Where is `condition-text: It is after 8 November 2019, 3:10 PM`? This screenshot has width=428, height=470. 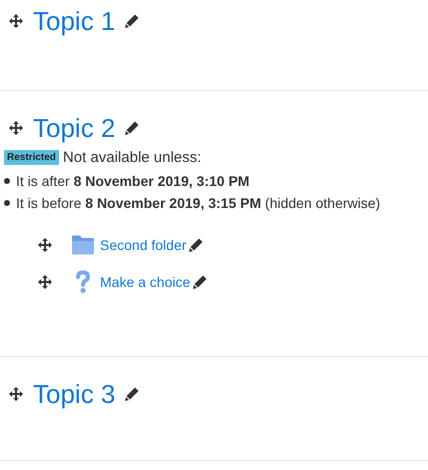 condition-text: It is after 8 November 2019, 3:10 PM is located at coordinates (133, 181).